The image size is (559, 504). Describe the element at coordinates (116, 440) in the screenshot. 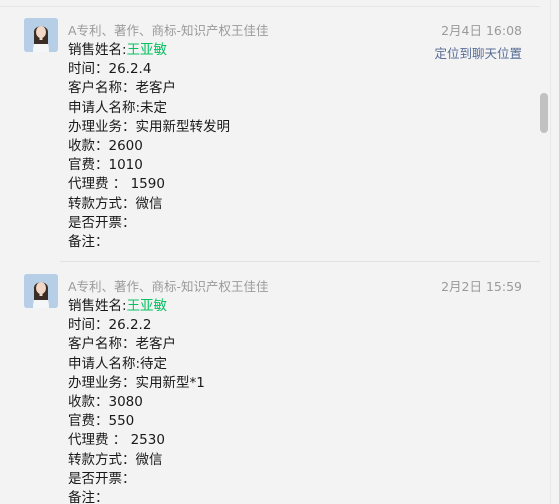

I see `agency-fee-line: 代理费 ： 2530` at that location.